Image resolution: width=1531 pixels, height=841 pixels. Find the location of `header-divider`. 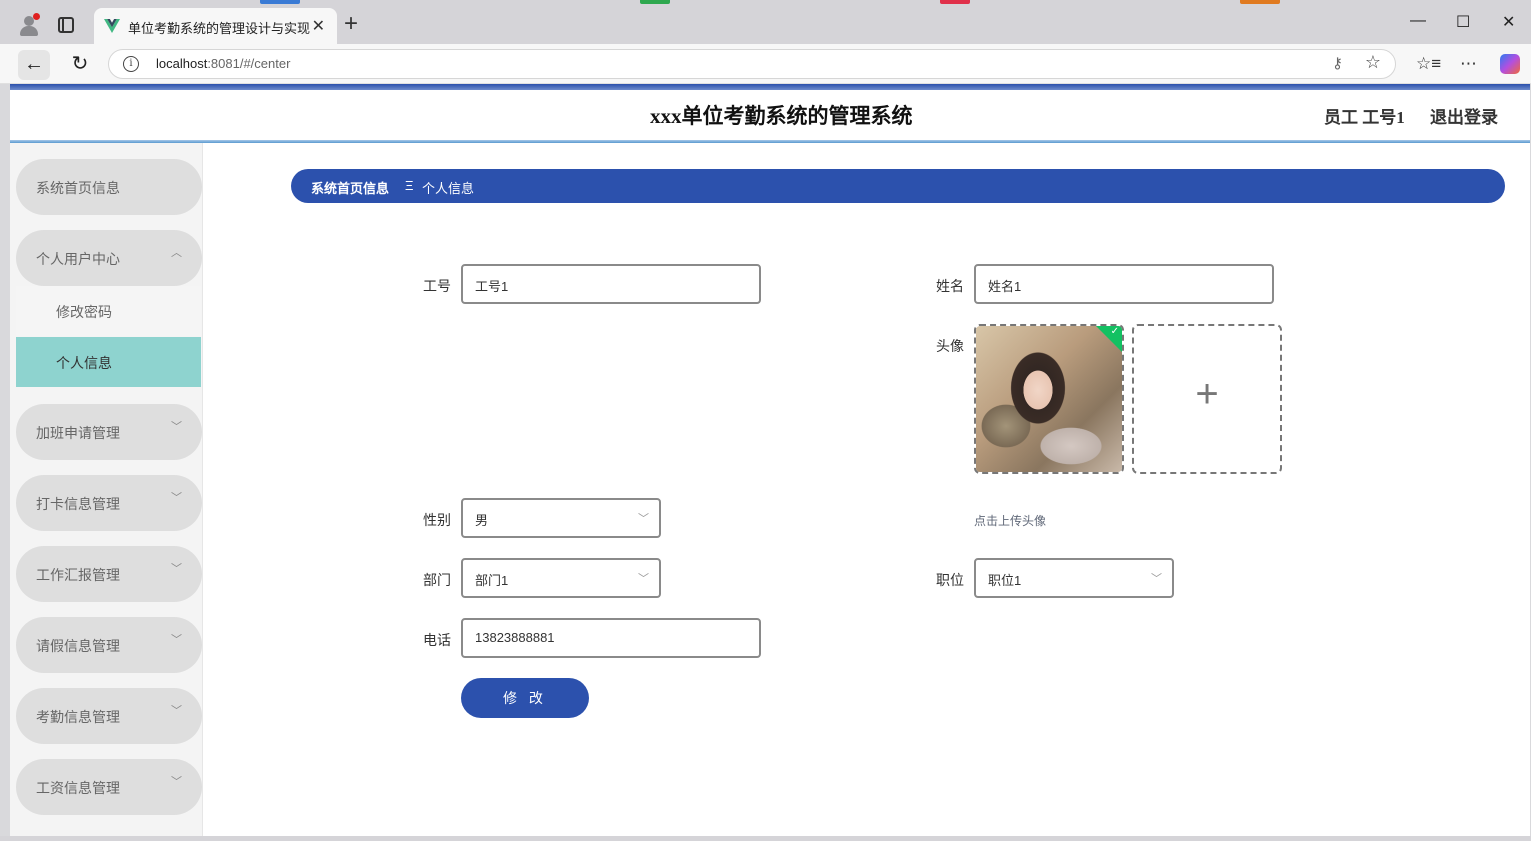

header-divider is located at coordinates (770, 141).